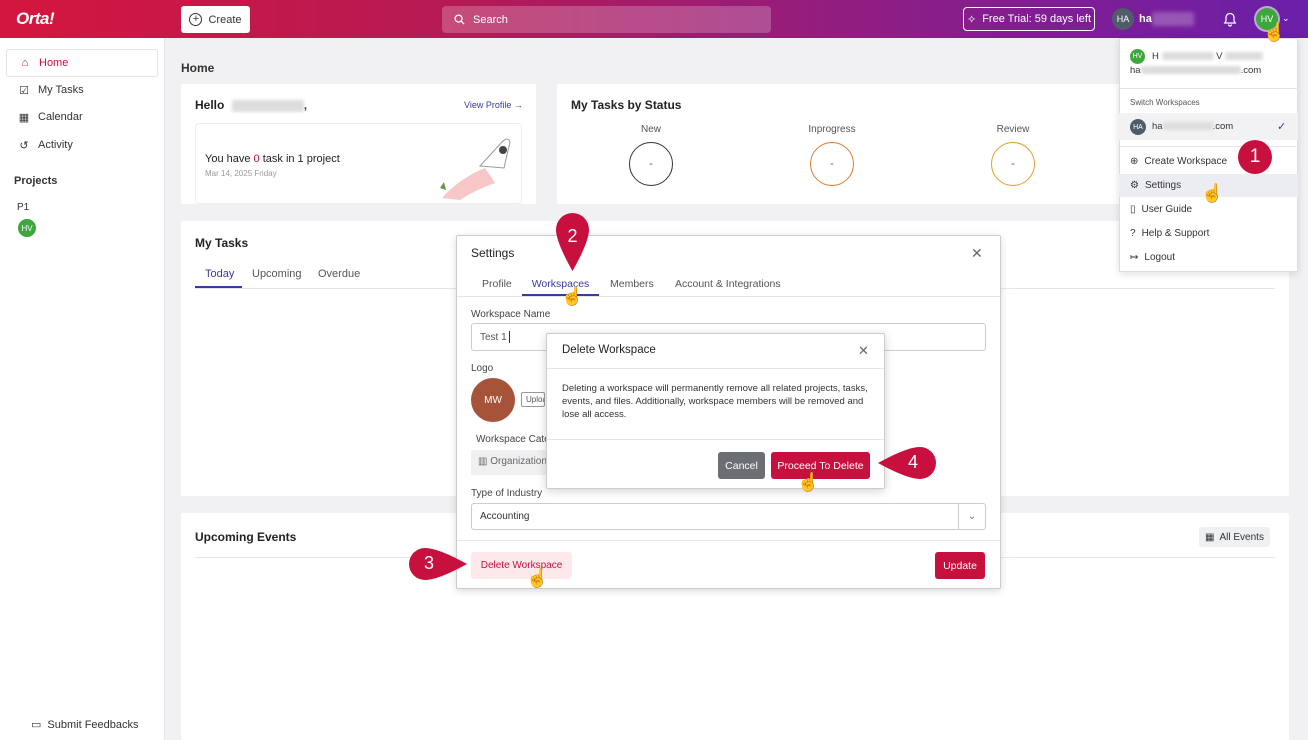 Image resolution: width=1308 pixels, height=740 pixels. What do you see at coordinates (229, 159) in the screenshot?
I see `task-text-pre: You have` at bounding box center [229, 159].